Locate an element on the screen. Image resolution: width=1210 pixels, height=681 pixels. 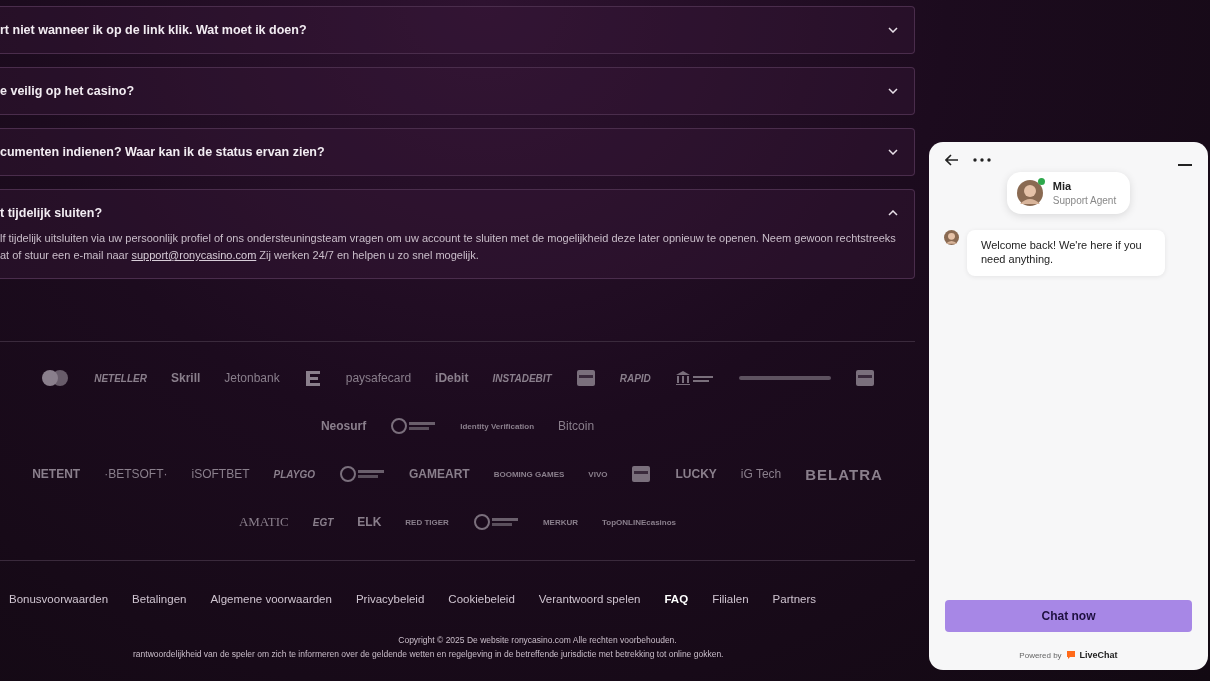
agent-name: Mia is located at coordinates (1062, 186).